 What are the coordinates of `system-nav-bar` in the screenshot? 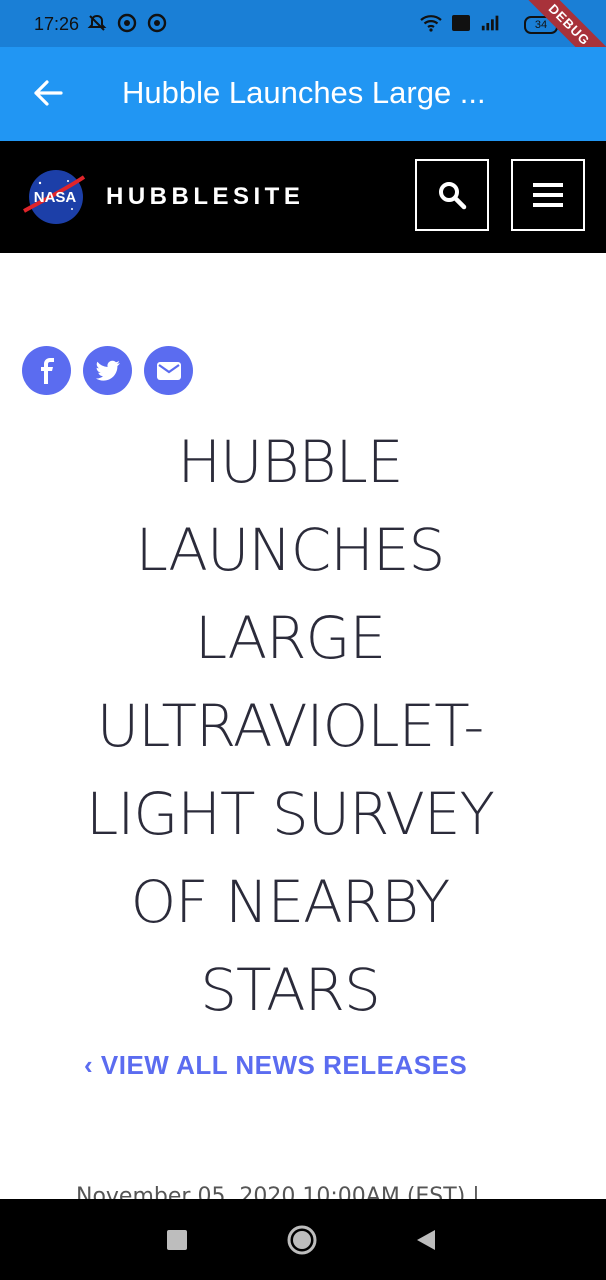 It's located at (303, 1239).